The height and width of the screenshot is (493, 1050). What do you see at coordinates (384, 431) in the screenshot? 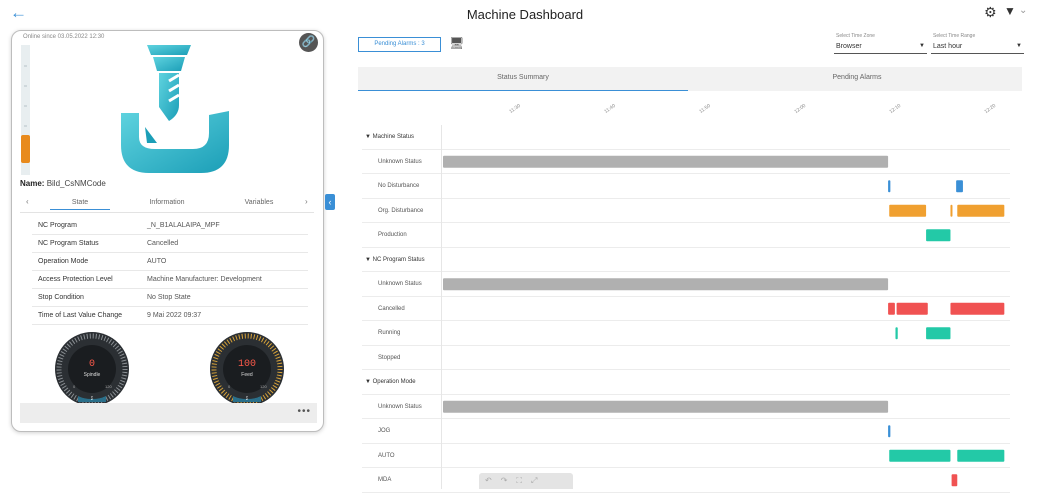
I see `timeline-row-label: JOG` at bounding box center [384, 431].